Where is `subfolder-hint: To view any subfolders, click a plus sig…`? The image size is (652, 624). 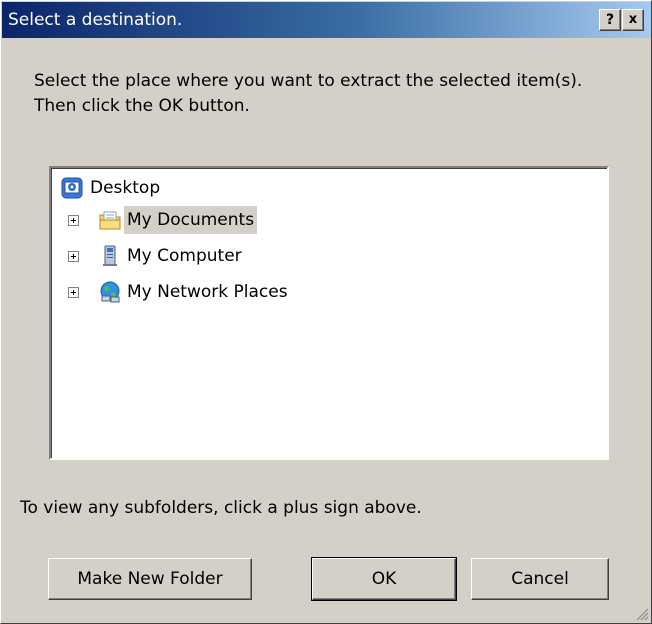 subfolder-hint: To view any subfolders, click a plus sig… is located at coordinates (221, 508).